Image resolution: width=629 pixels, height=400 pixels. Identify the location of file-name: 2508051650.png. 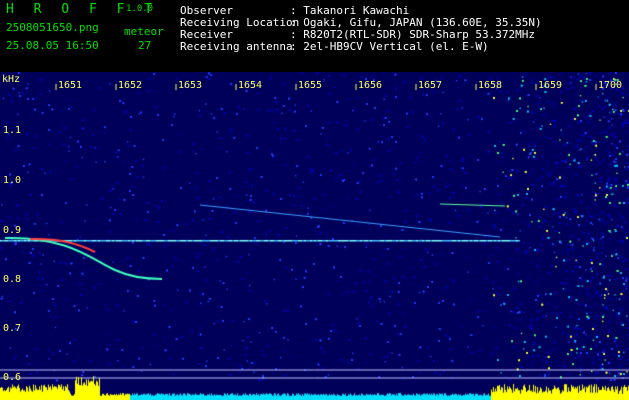
(52, 27).